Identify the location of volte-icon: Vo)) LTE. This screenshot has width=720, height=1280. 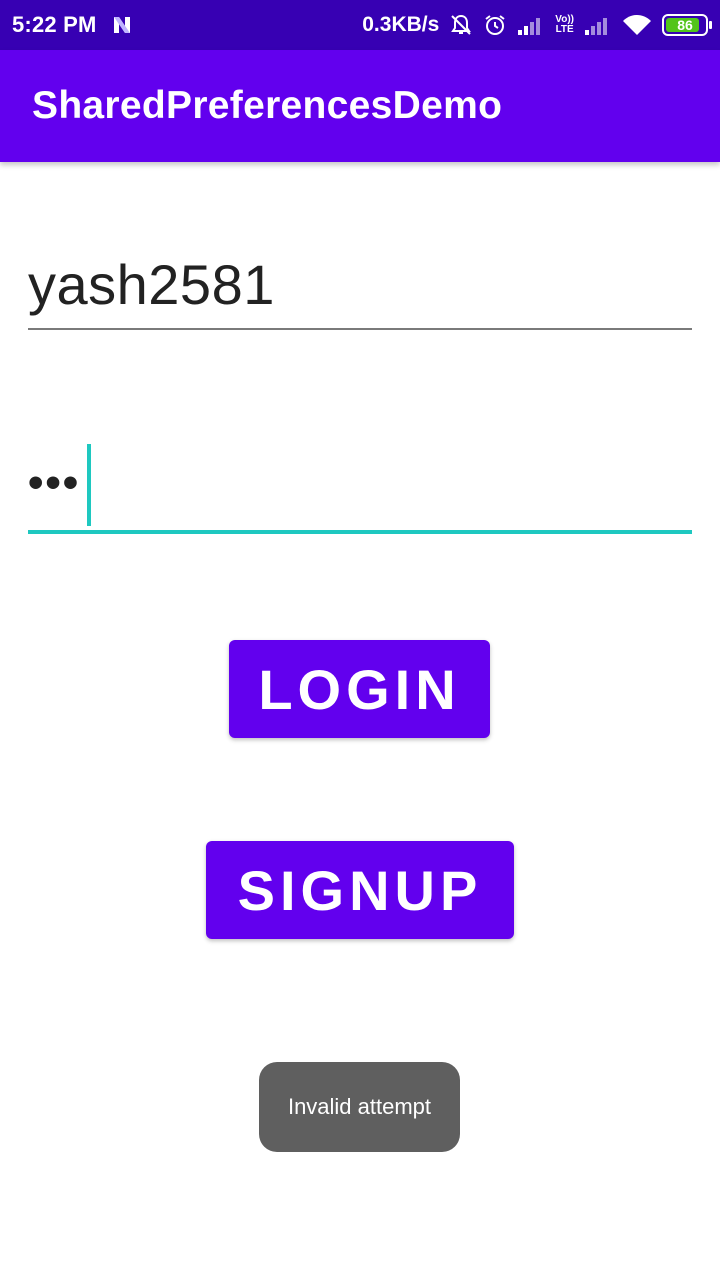
(564, 25).